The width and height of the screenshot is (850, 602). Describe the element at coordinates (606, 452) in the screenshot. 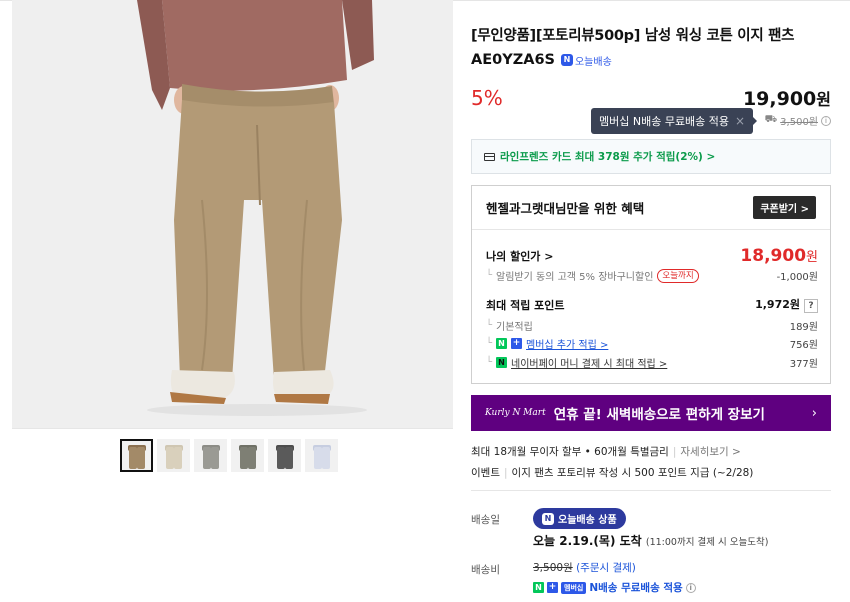

I see `installment-row: 최대 18개월 무이자 할부 • 60개월 특별금리 | 자세히보기 >` at that location.